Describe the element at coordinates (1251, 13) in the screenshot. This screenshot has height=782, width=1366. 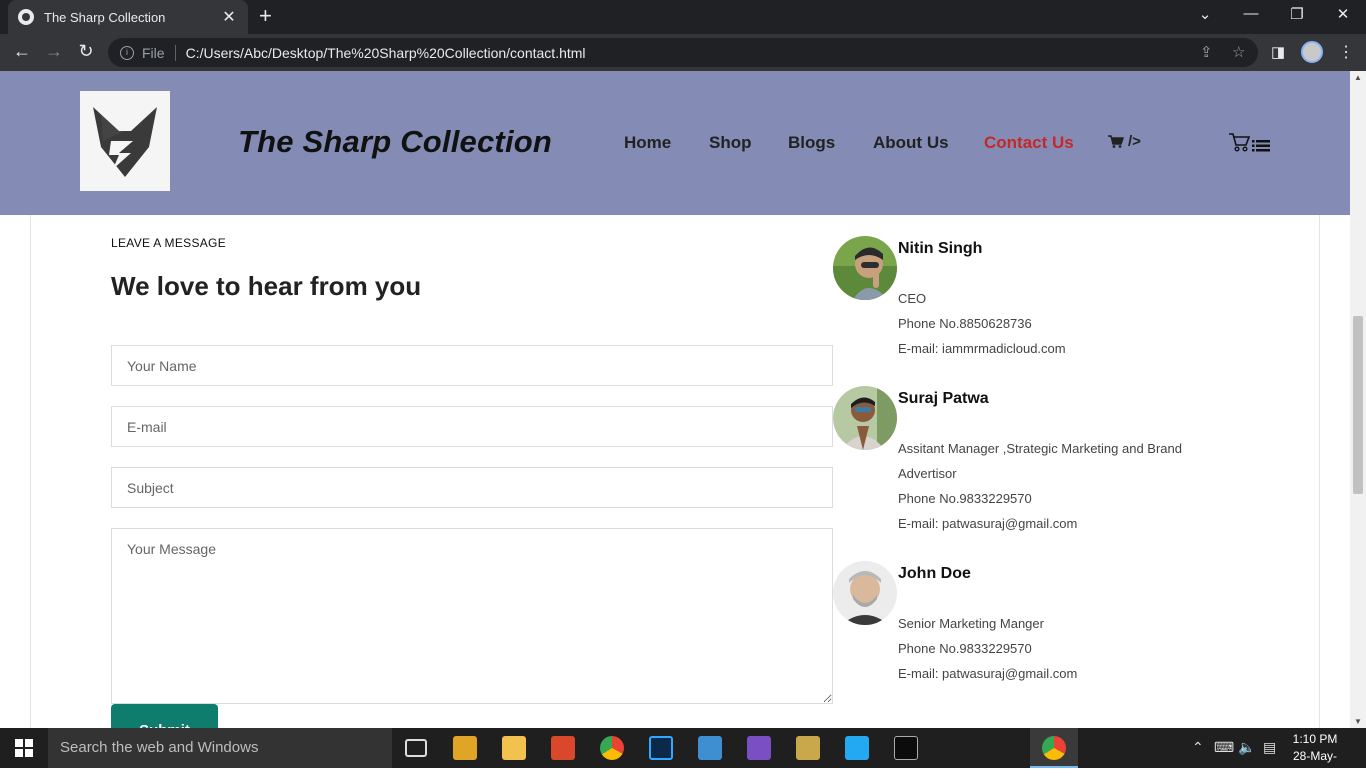
I see `minimize-icon: —` at that location.